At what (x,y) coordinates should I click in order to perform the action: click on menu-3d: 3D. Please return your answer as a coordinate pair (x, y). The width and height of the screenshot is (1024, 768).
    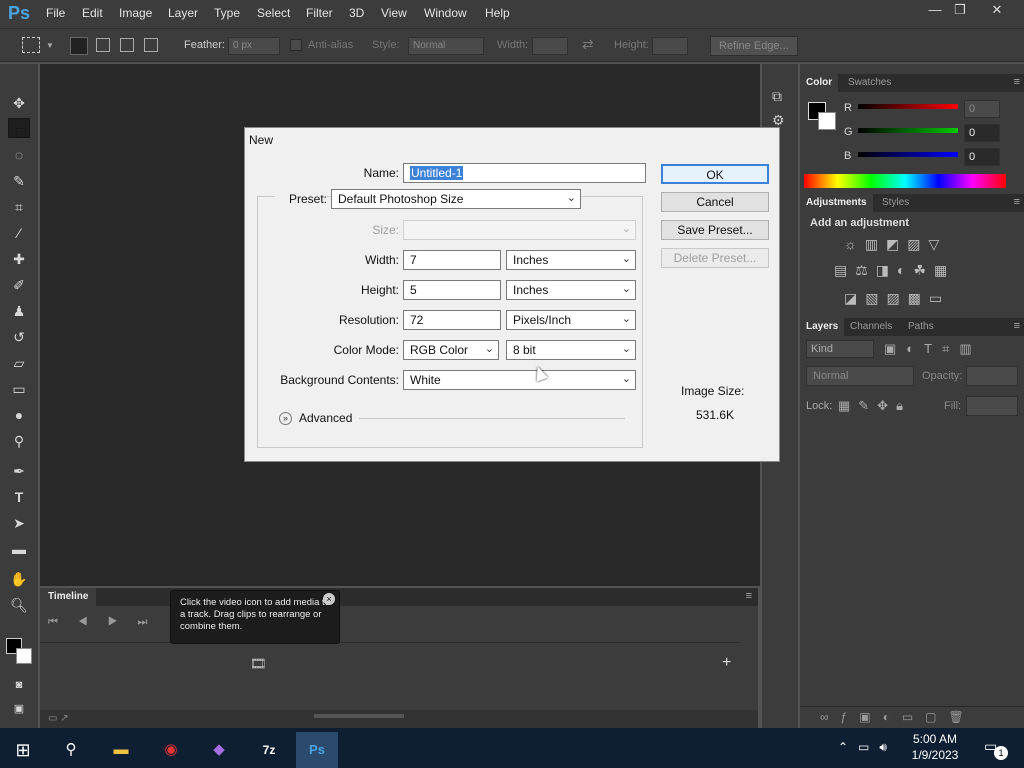
    Looking at the image, I should click on (356, 13).